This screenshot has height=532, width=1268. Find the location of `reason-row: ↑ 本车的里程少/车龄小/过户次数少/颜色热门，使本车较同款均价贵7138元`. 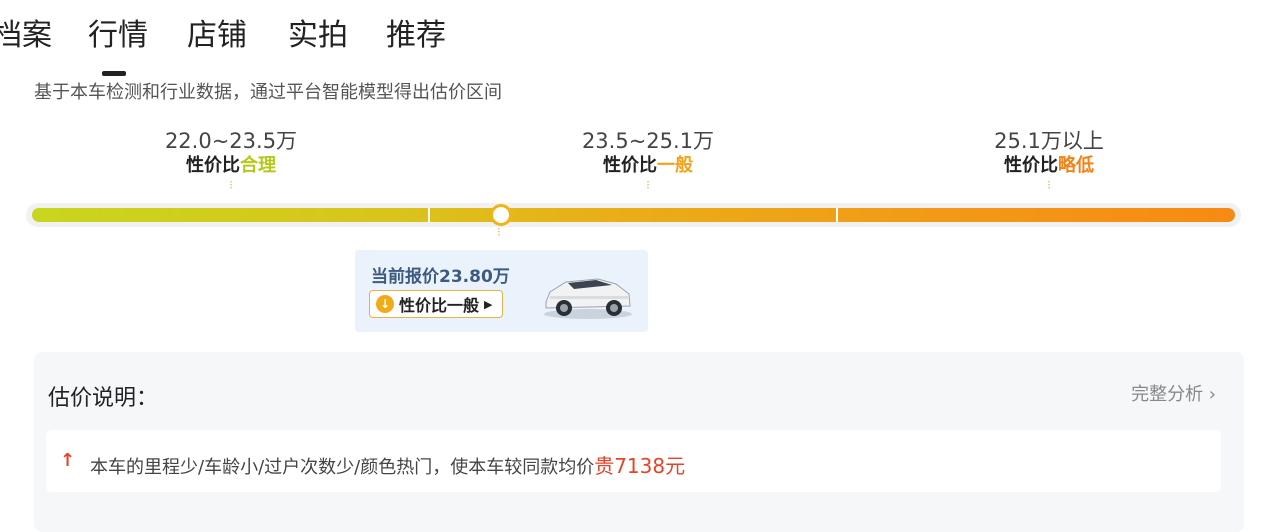

reason-row: ↑ 本车的里程少/车龄小/过户次数少/颜色热门，使本车较同款均价贵7138元 is located at coordinates (633, 461).